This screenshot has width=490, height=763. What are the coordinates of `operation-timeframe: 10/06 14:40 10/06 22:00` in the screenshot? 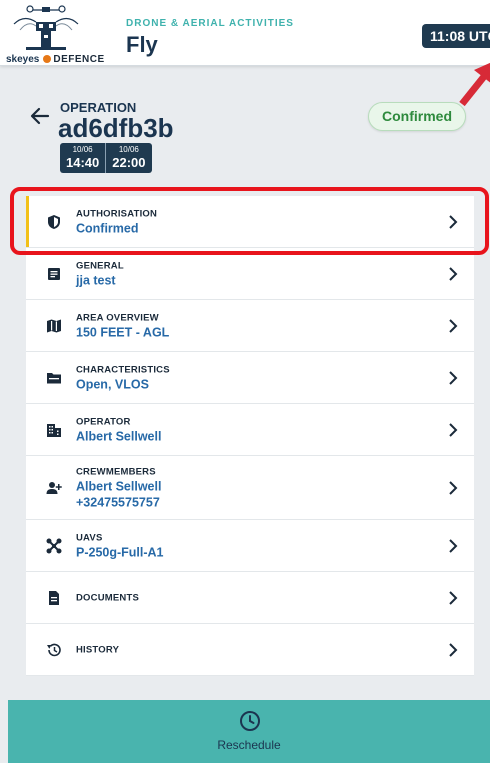 It's located at (106, 158).